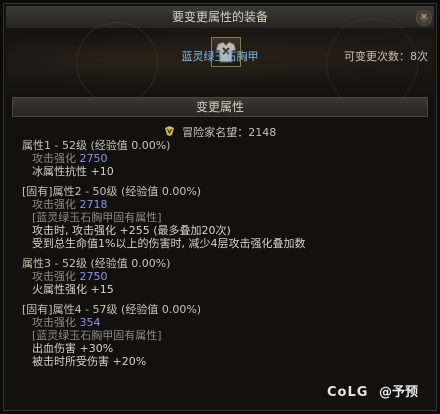  Describe the element at coordinates (73, 171) in the screenshot. I see `attribute-effect: 冰属性抗性 +10` at that location.